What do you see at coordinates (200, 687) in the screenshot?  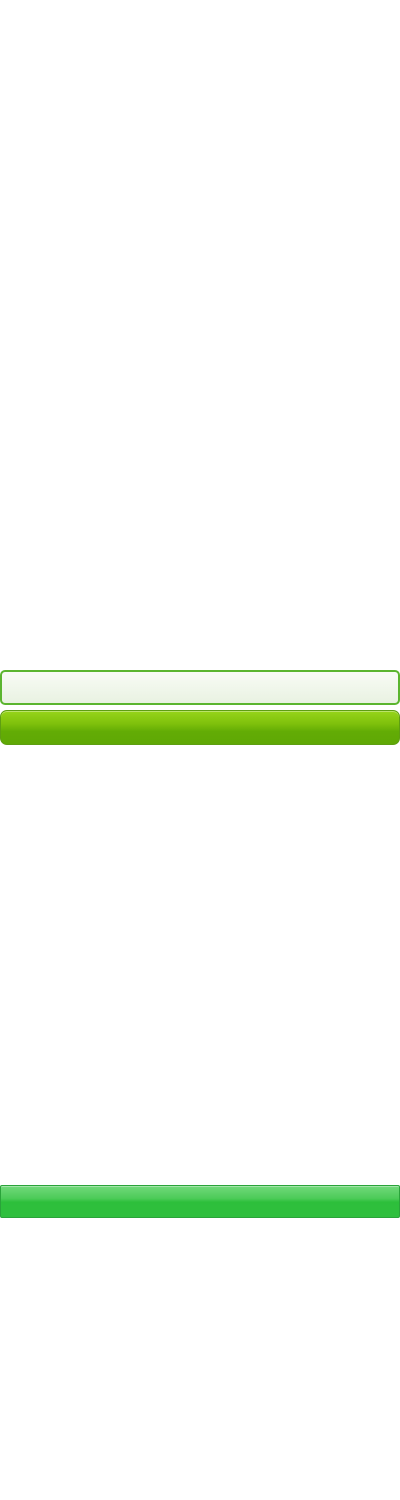 I see `text-input` at bounding box center [200, 687].